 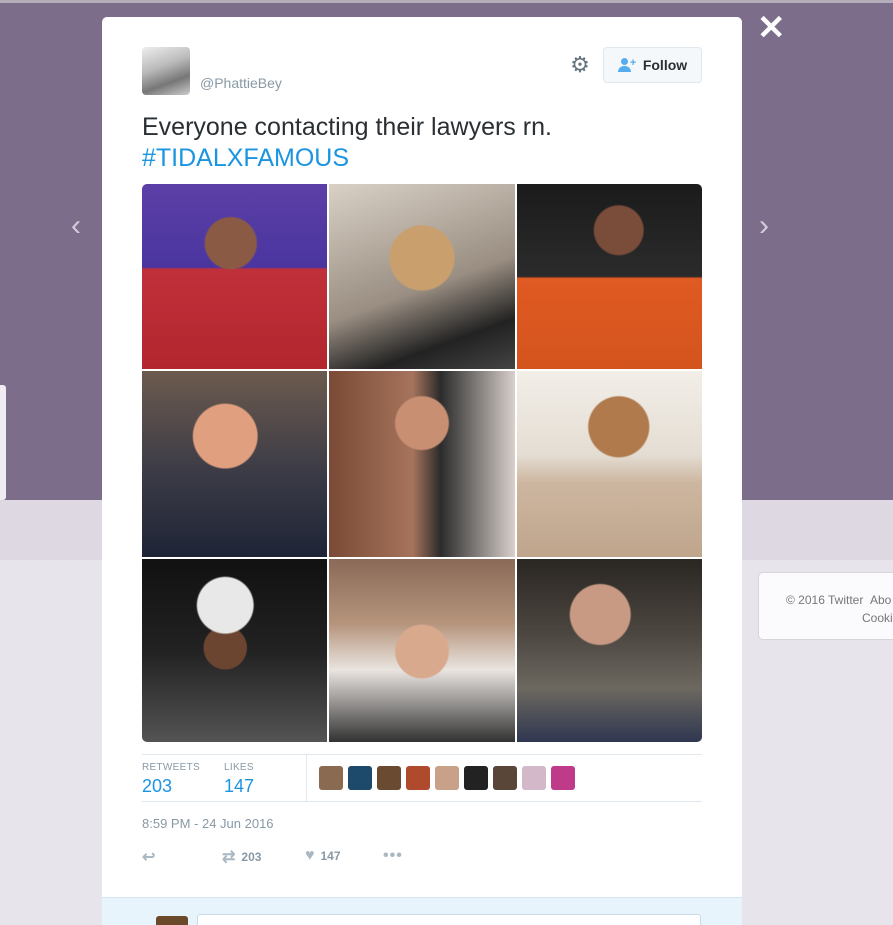 What do you see at coordinates (157, 786) in the screenshot?
I see `retweets-count: 203` at bounding box center [157, 786].